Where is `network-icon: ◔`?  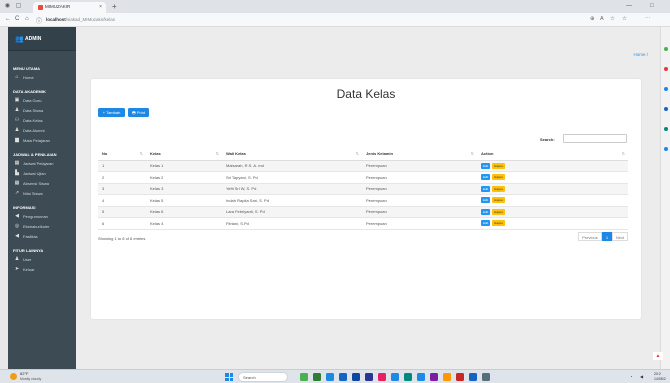 network-icon: ◔ is located at coordinates (631, 376).